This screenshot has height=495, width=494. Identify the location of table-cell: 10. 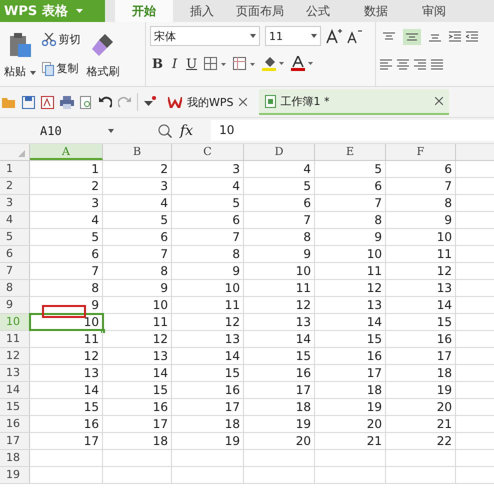
(137, 305).